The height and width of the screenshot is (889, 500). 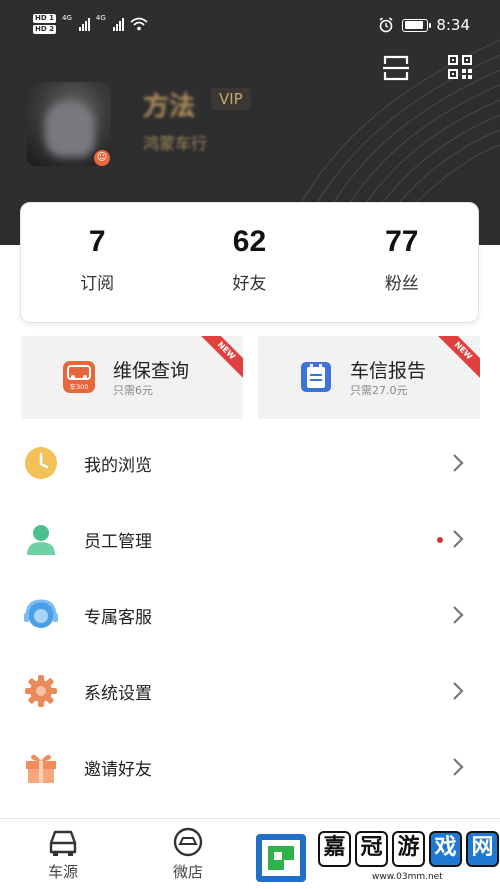 I want to click on watermark-char: 网, so click(x=482, y=849).